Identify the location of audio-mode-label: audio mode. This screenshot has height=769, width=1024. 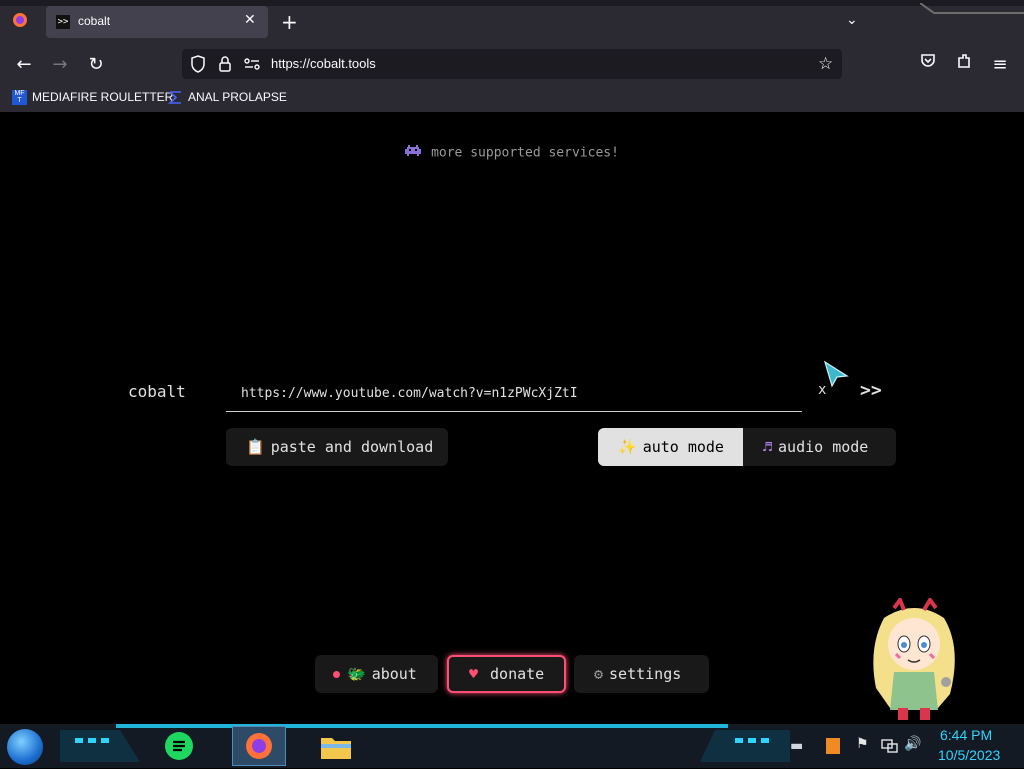
(823, 447).